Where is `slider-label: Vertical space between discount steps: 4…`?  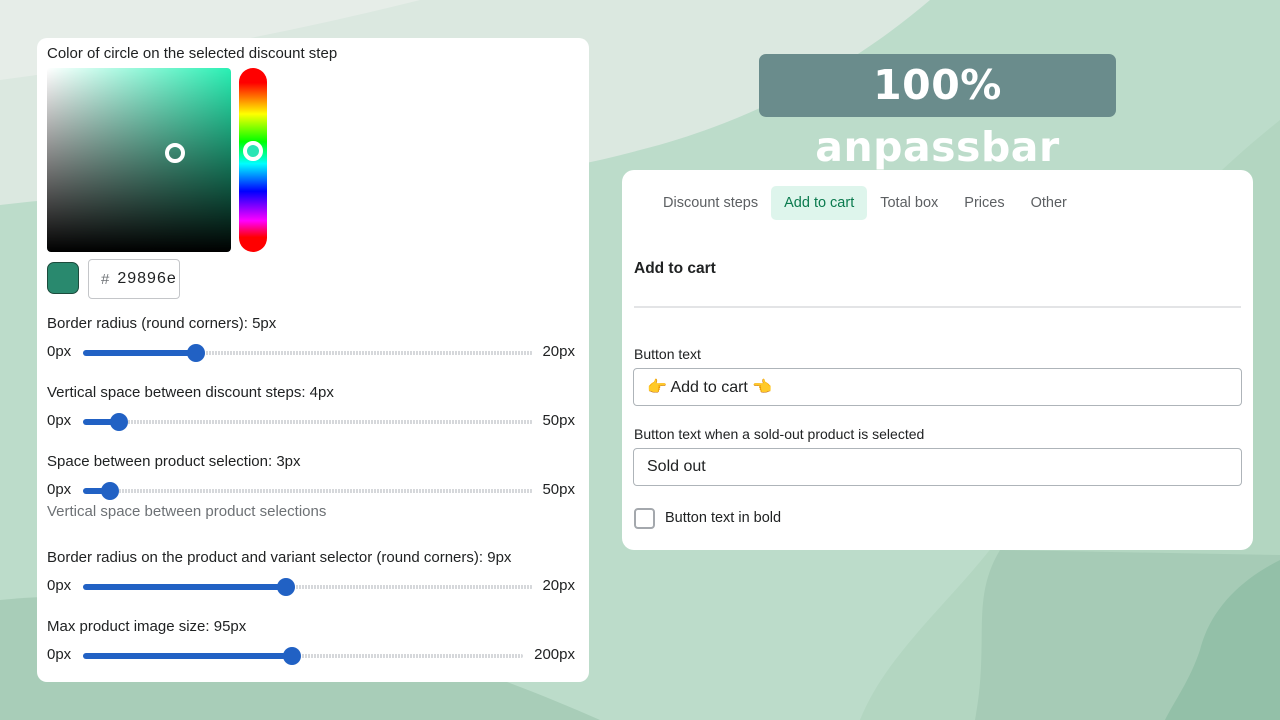
slider-label: Vertical space between discount steps: 4… is located at coordinates (190, 392).